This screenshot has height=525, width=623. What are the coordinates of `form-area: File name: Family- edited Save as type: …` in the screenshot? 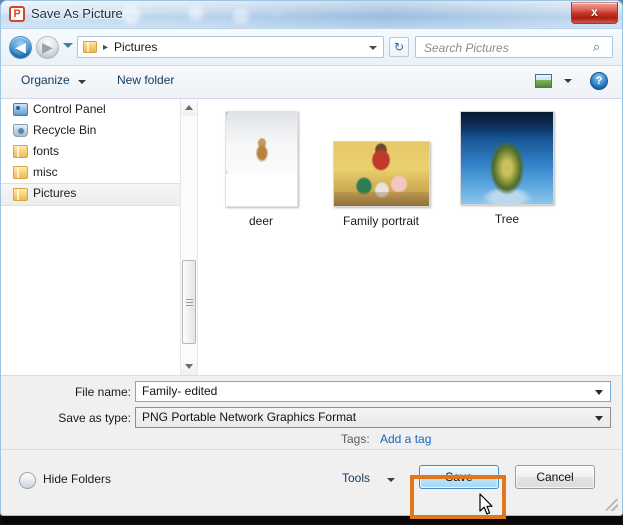 It's located at (311, 412).